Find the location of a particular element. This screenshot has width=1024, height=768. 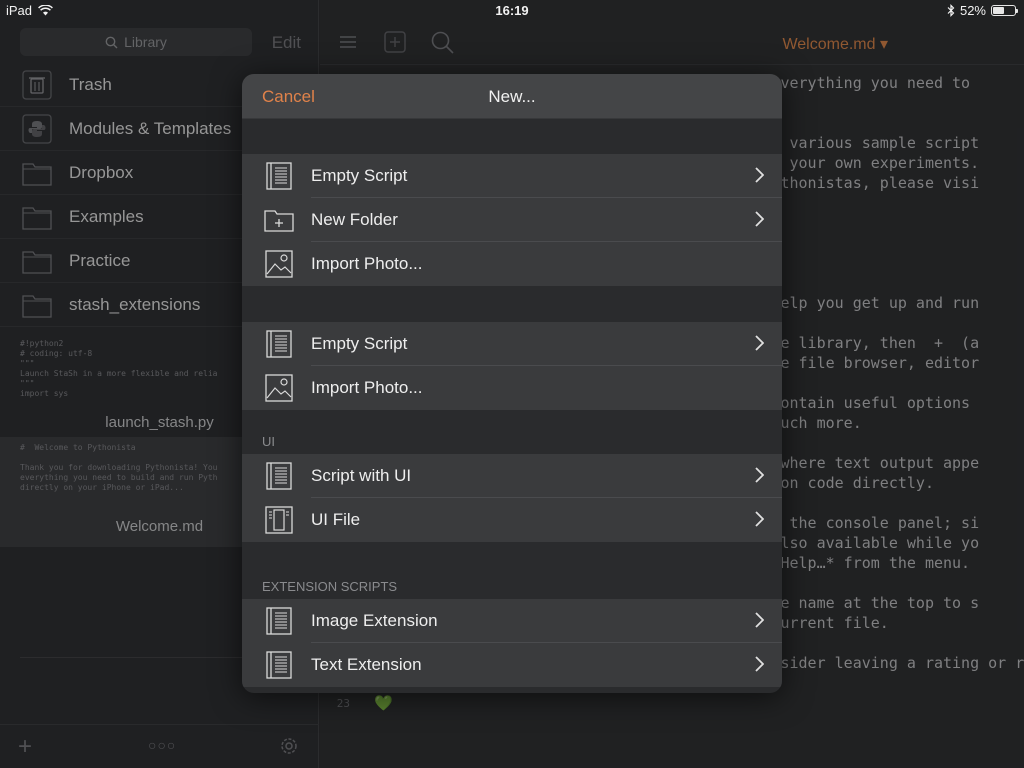

section-header: EXTENSION SCRIPTS is located at coordinates (330, 586).